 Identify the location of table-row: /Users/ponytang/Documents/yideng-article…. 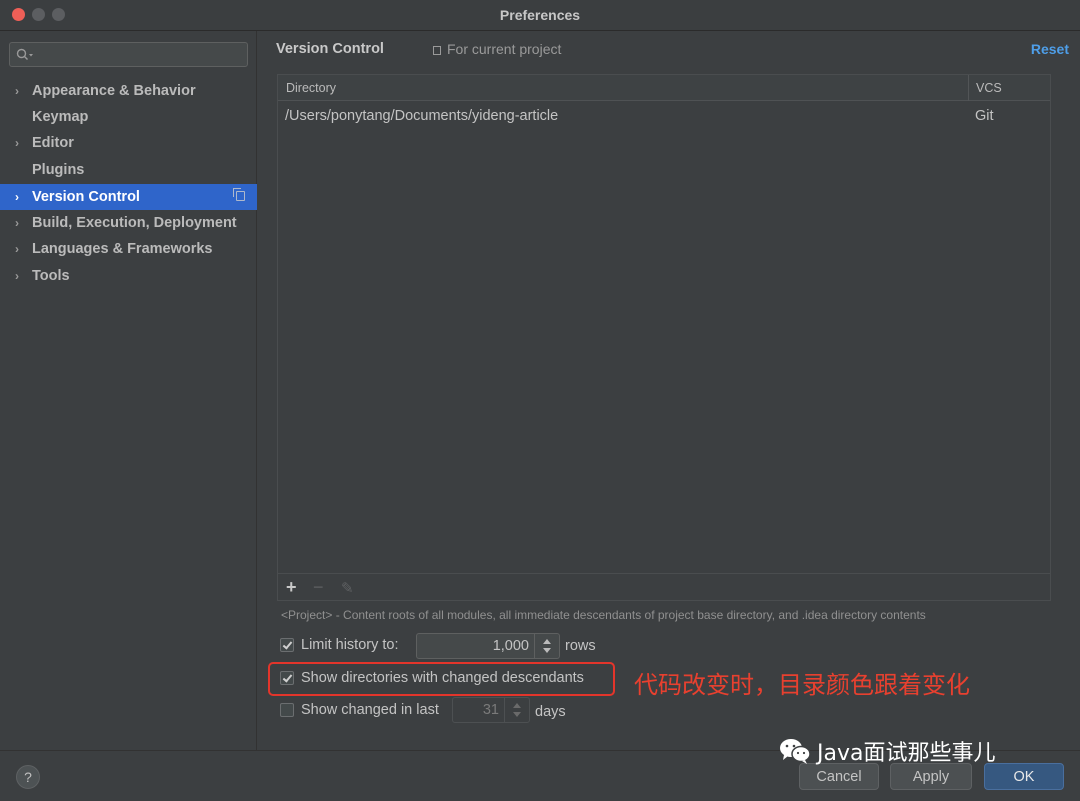
(664, 119).